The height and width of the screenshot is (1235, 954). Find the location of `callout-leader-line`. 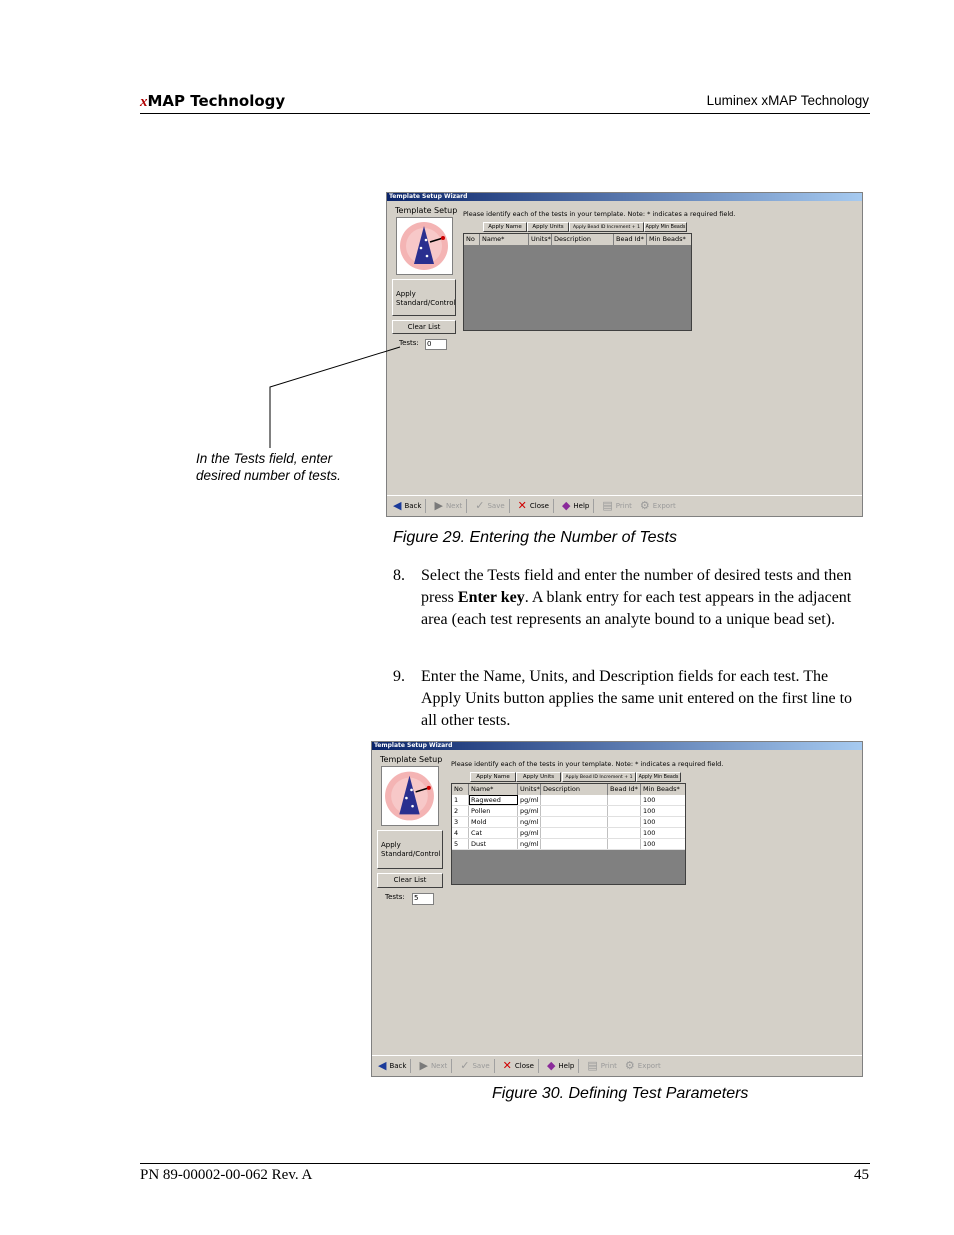

callout-leader-line is located at coordinates (335, 397).